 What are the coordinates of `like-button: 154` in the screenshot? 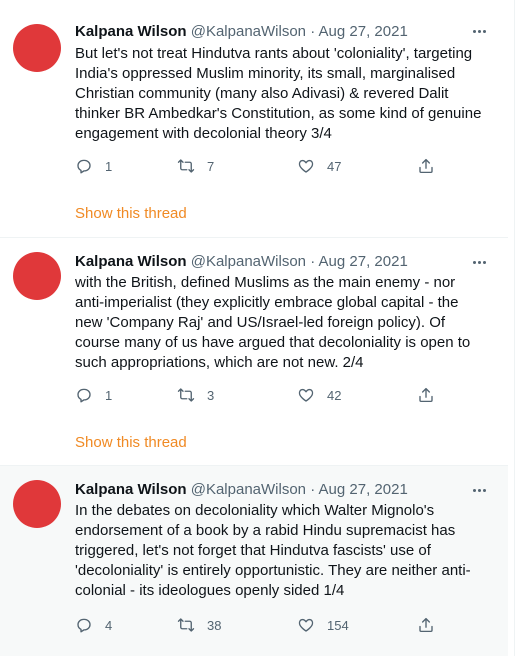 It's located at (323, 625).